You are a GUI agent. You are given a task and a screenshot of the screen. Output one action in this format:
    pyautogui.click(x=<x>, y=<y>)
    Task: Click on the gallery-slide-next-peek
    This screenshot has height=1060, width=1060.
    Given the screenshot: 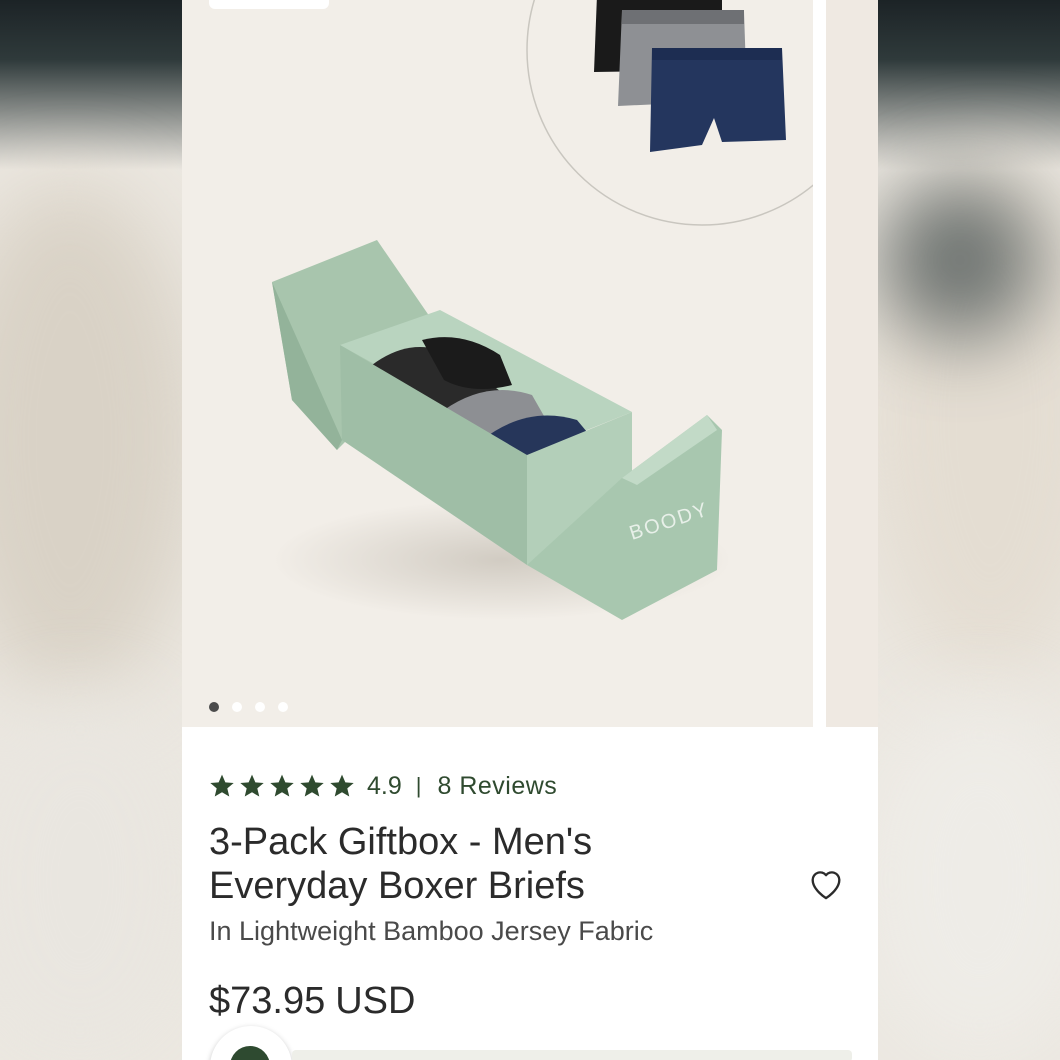 What is the action you would take?
    pyautogui.click(x=852, y=363)
    